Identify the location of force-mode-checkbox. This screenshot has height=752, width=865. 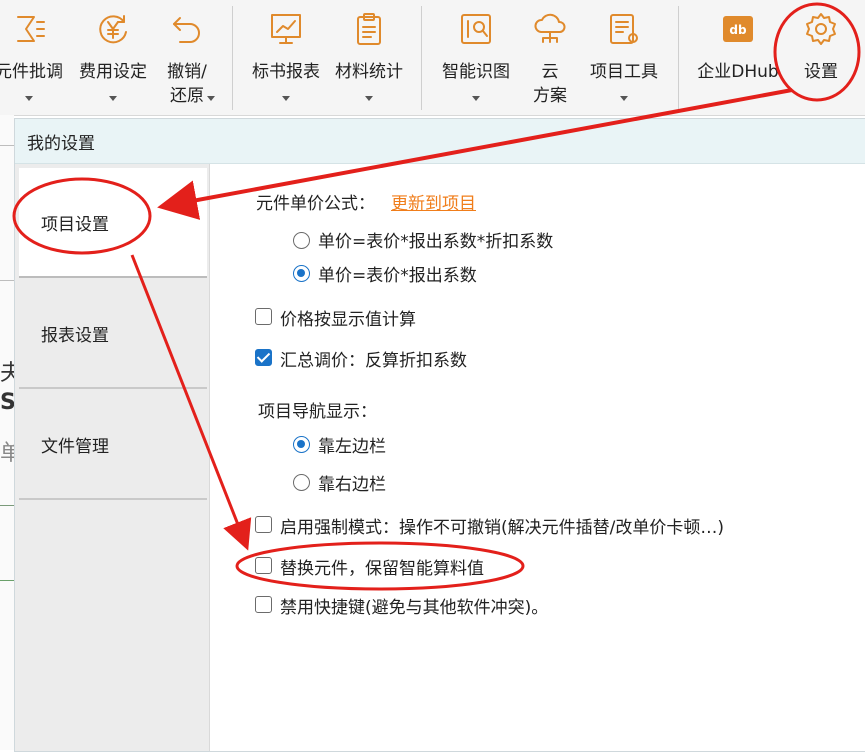
(263, 524).